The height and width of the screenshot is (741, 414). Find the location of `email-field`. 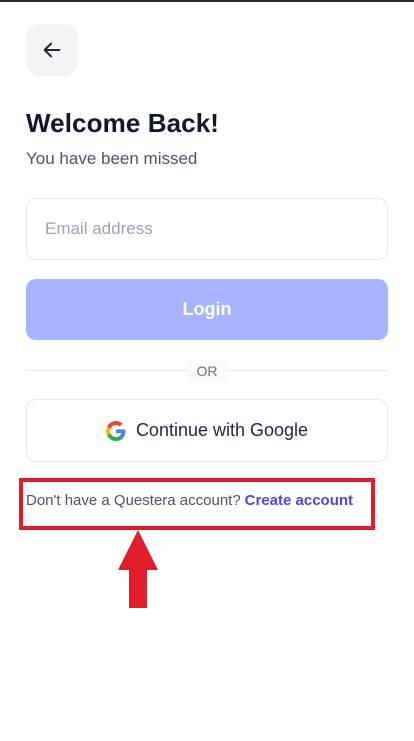

email-field is located at coordinates (207, 229).